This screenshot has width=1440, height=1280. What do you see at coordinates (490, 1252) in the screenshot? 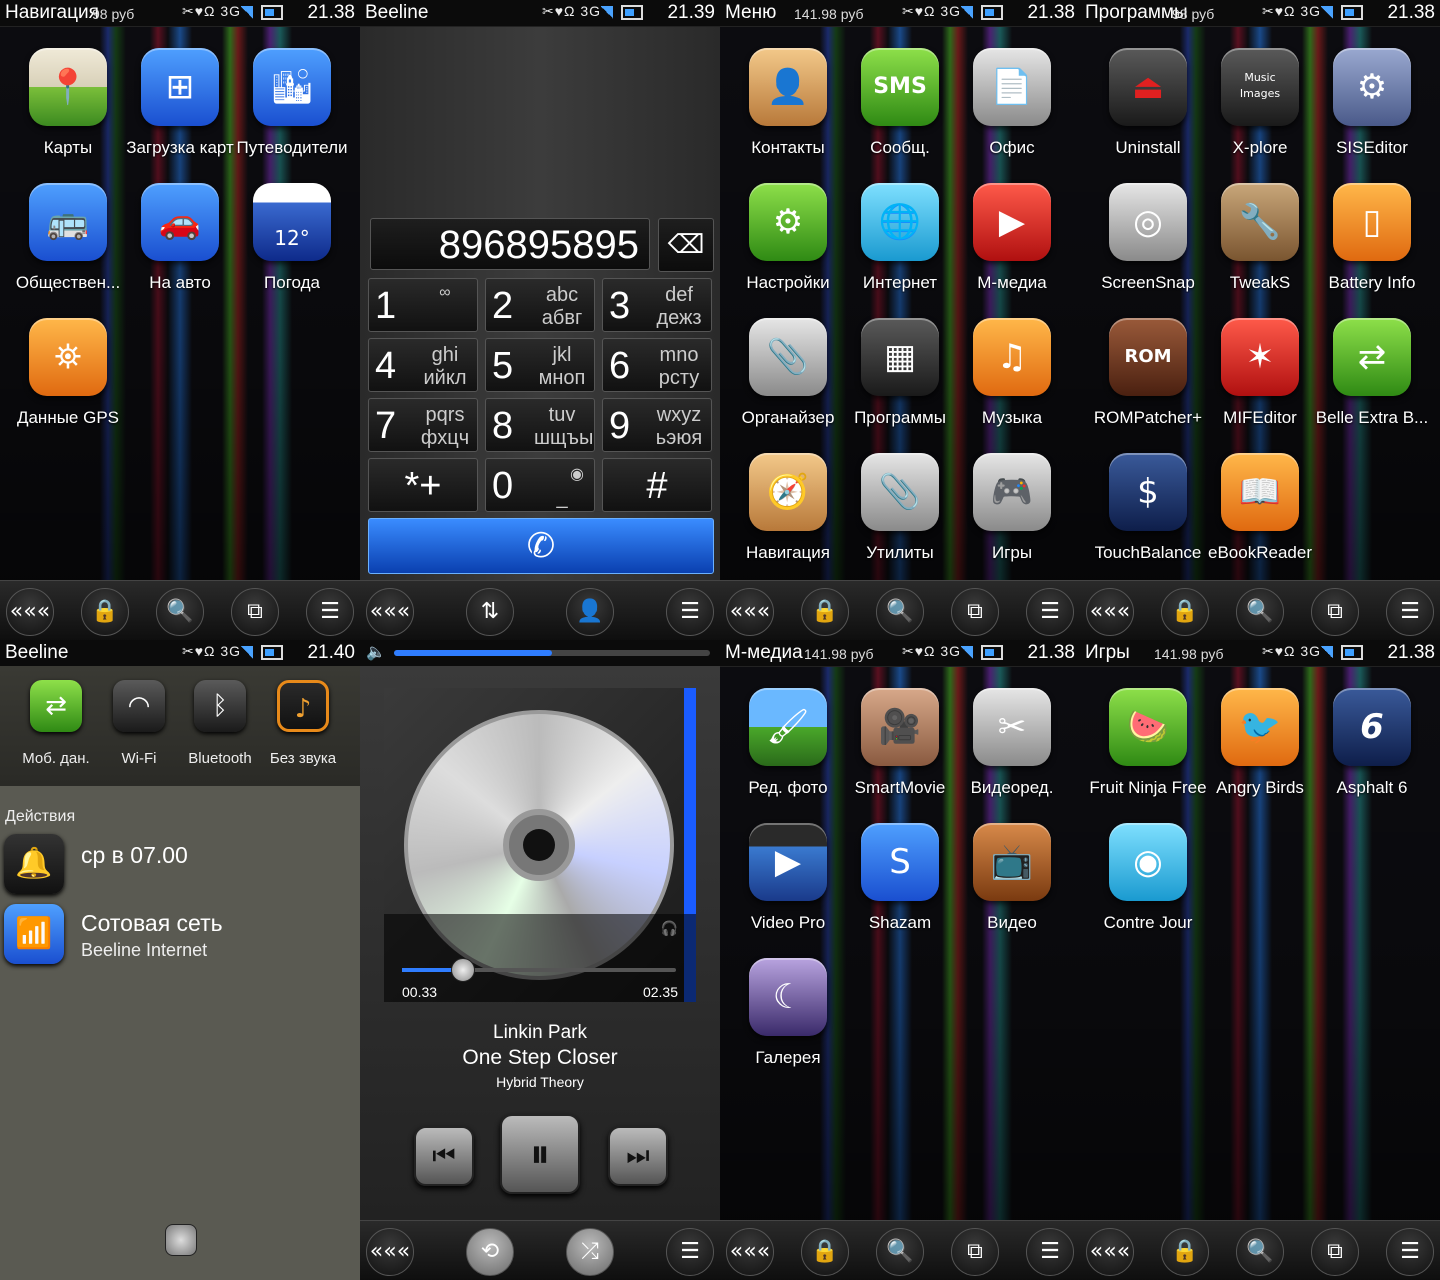
I see `repeat-button: ⟲` at bounding box center [490, 1252].